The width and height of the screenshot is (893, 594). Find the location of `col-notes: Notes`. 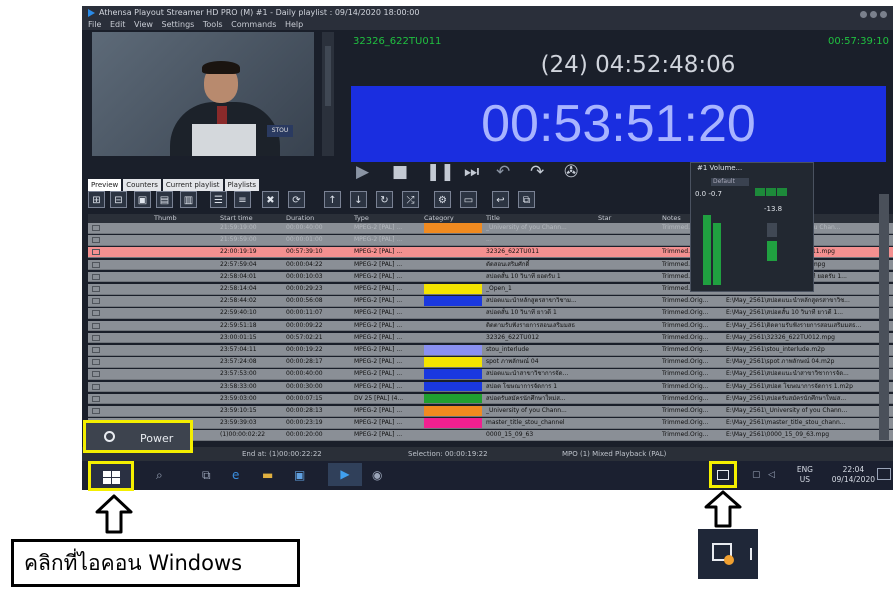

col-notes: Notes is located at coordinates (671, 218).